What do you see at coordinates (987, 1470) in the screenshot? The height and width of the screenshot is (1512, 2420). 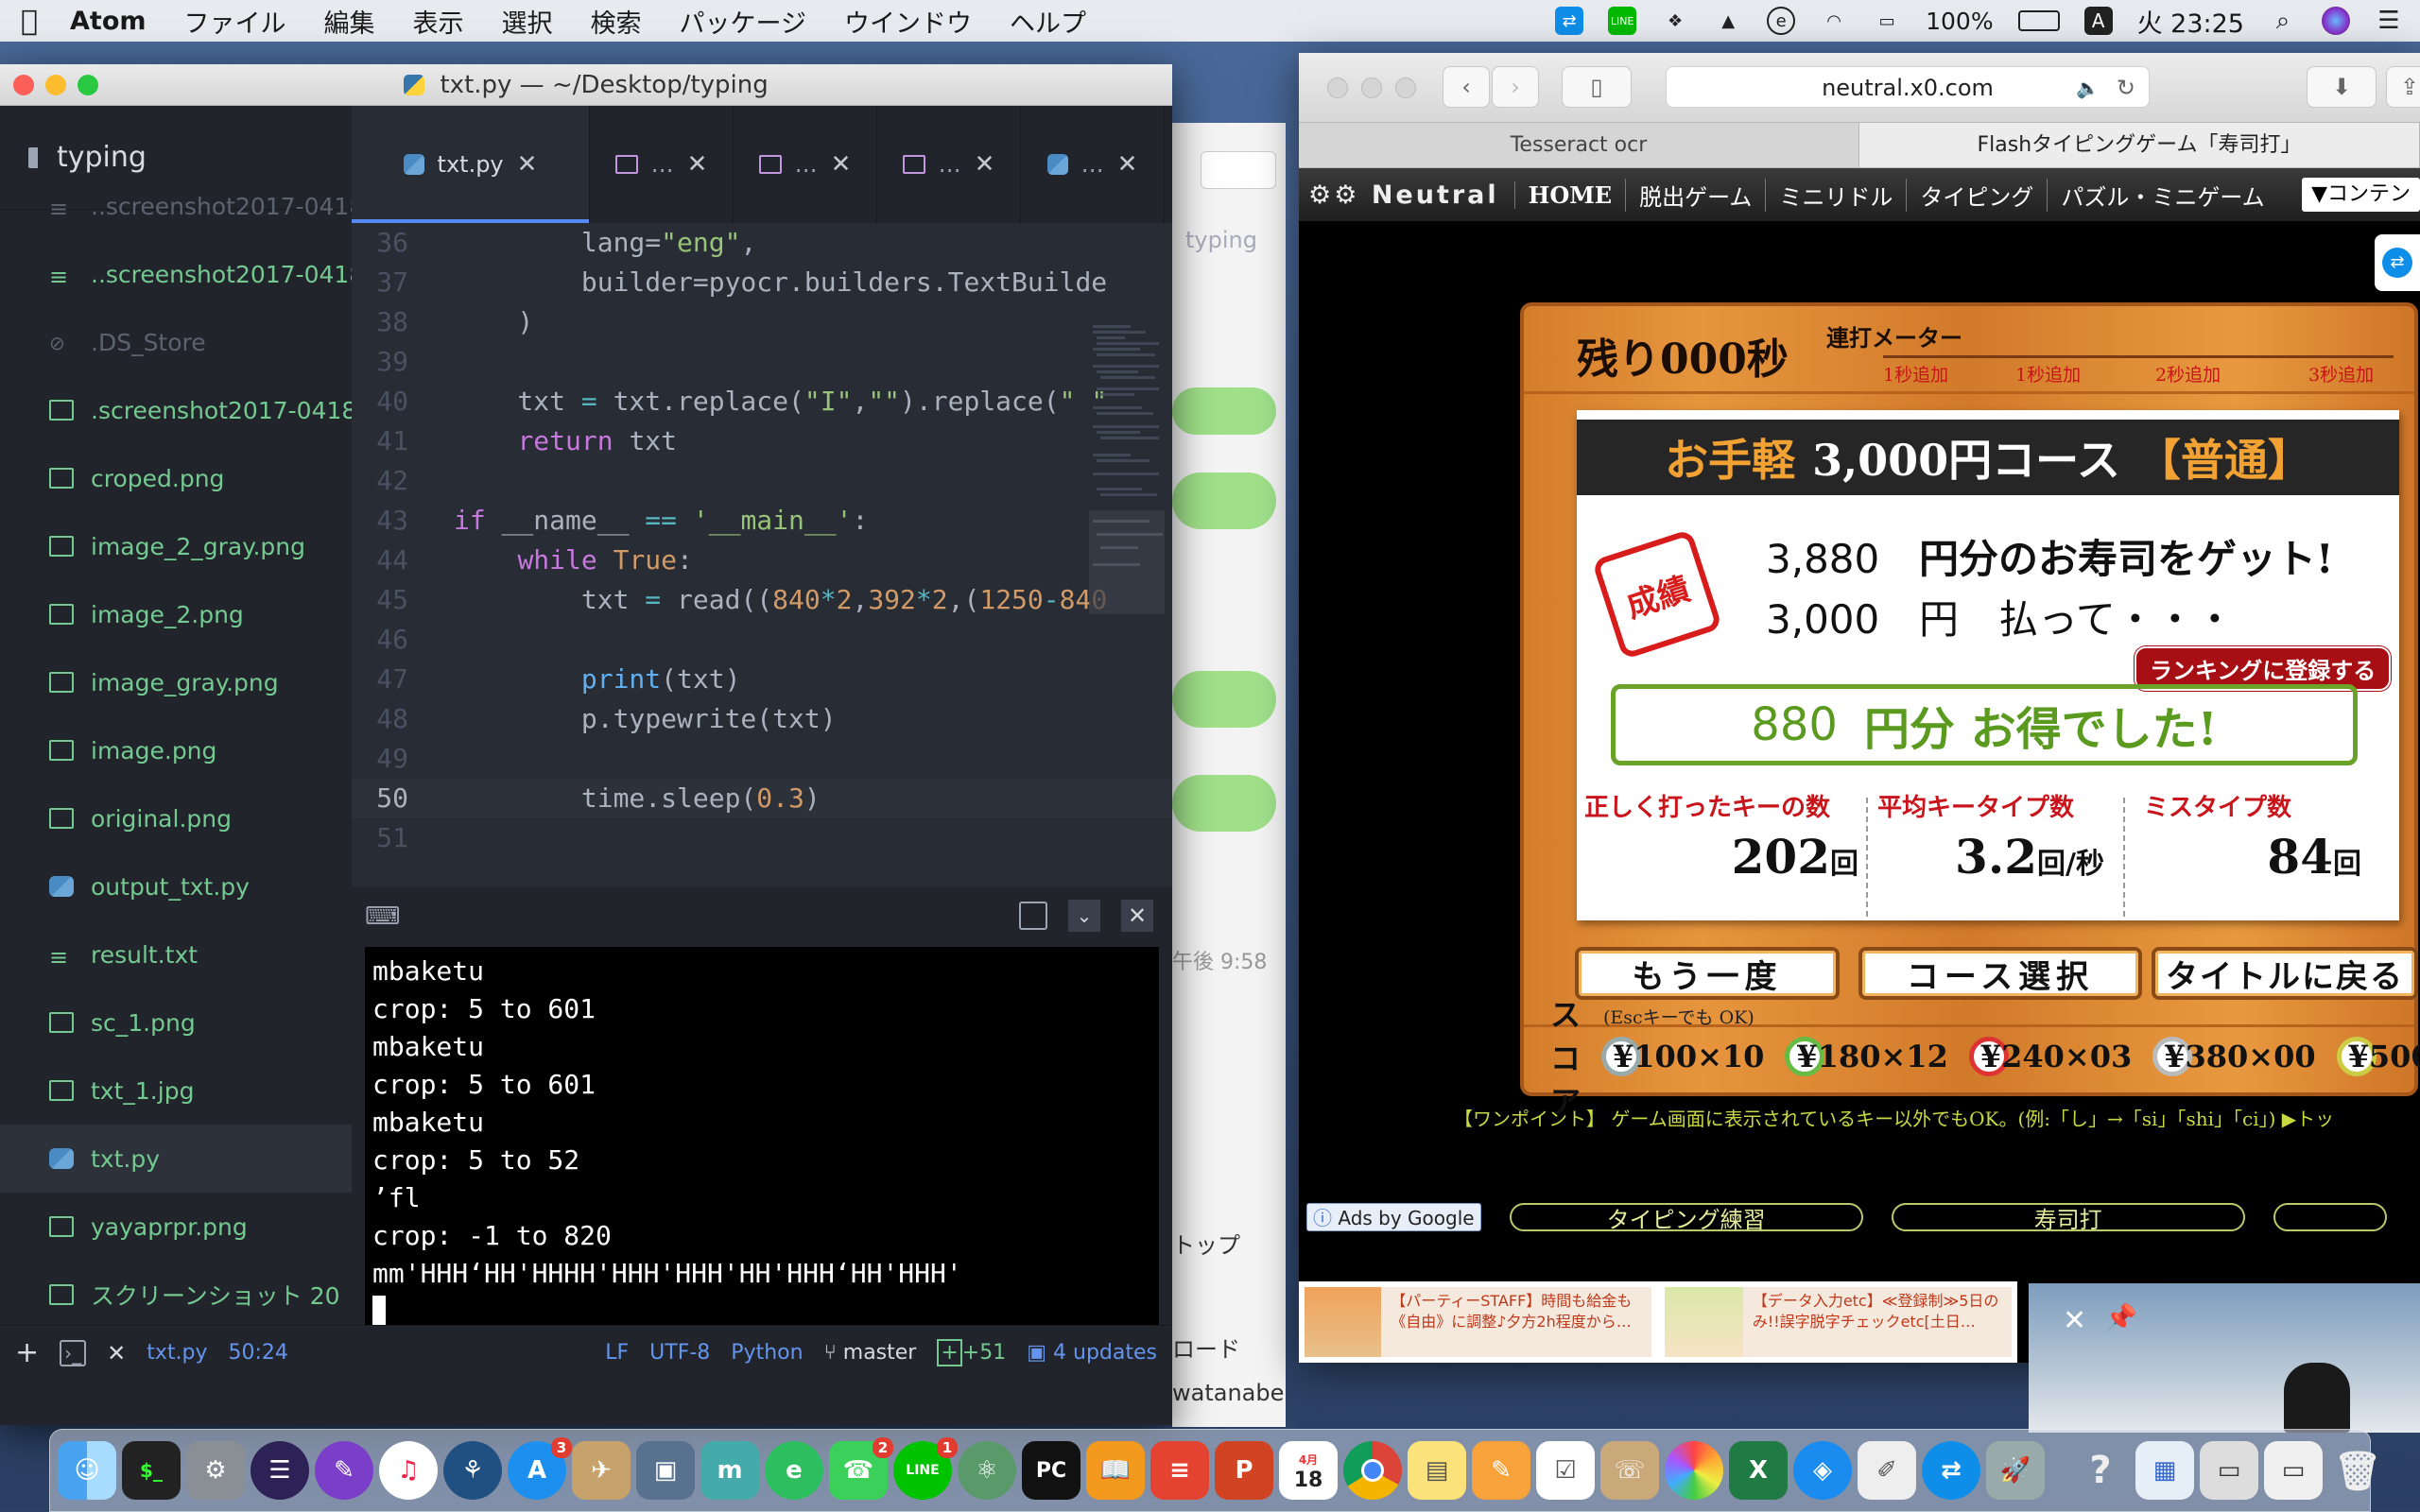 I see `atom-icon: ⚛` at bounding box center [987, 1470].